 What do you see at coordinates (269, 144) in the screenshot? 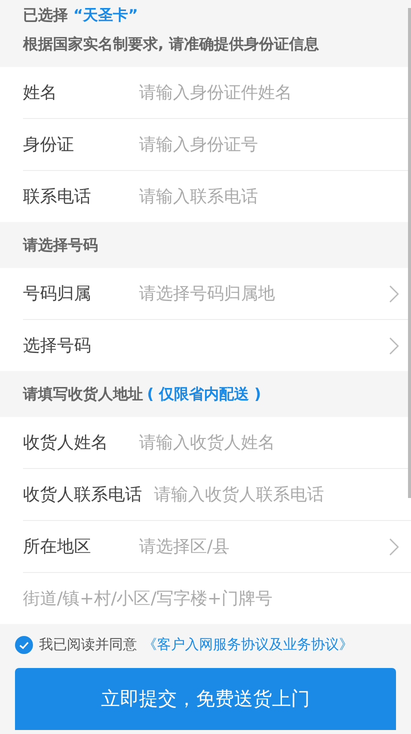
I see `input-field: 请输入身份证号` at bounding box center [269, 144].